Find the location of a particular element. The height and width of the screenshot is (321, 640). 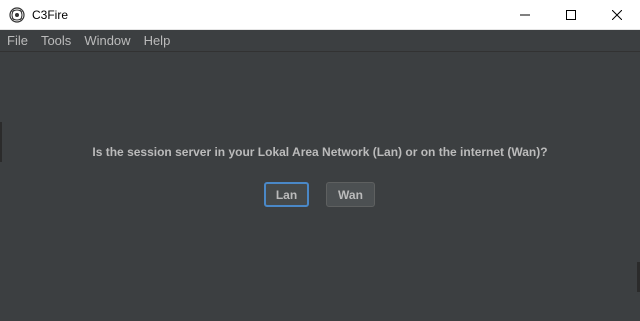

menu-tools: Tools is located at coordinates (55, 41).